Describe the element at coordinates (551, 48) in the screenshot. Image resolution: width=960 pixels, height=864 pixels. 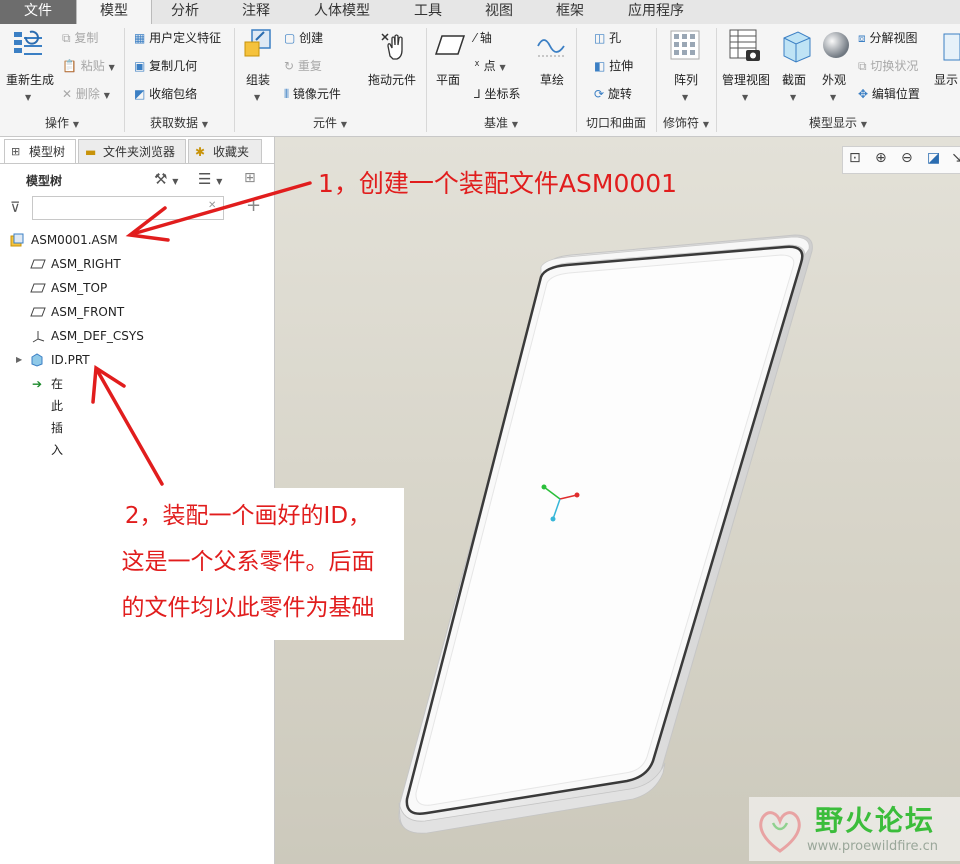
I see `sketch-icon` at that location.